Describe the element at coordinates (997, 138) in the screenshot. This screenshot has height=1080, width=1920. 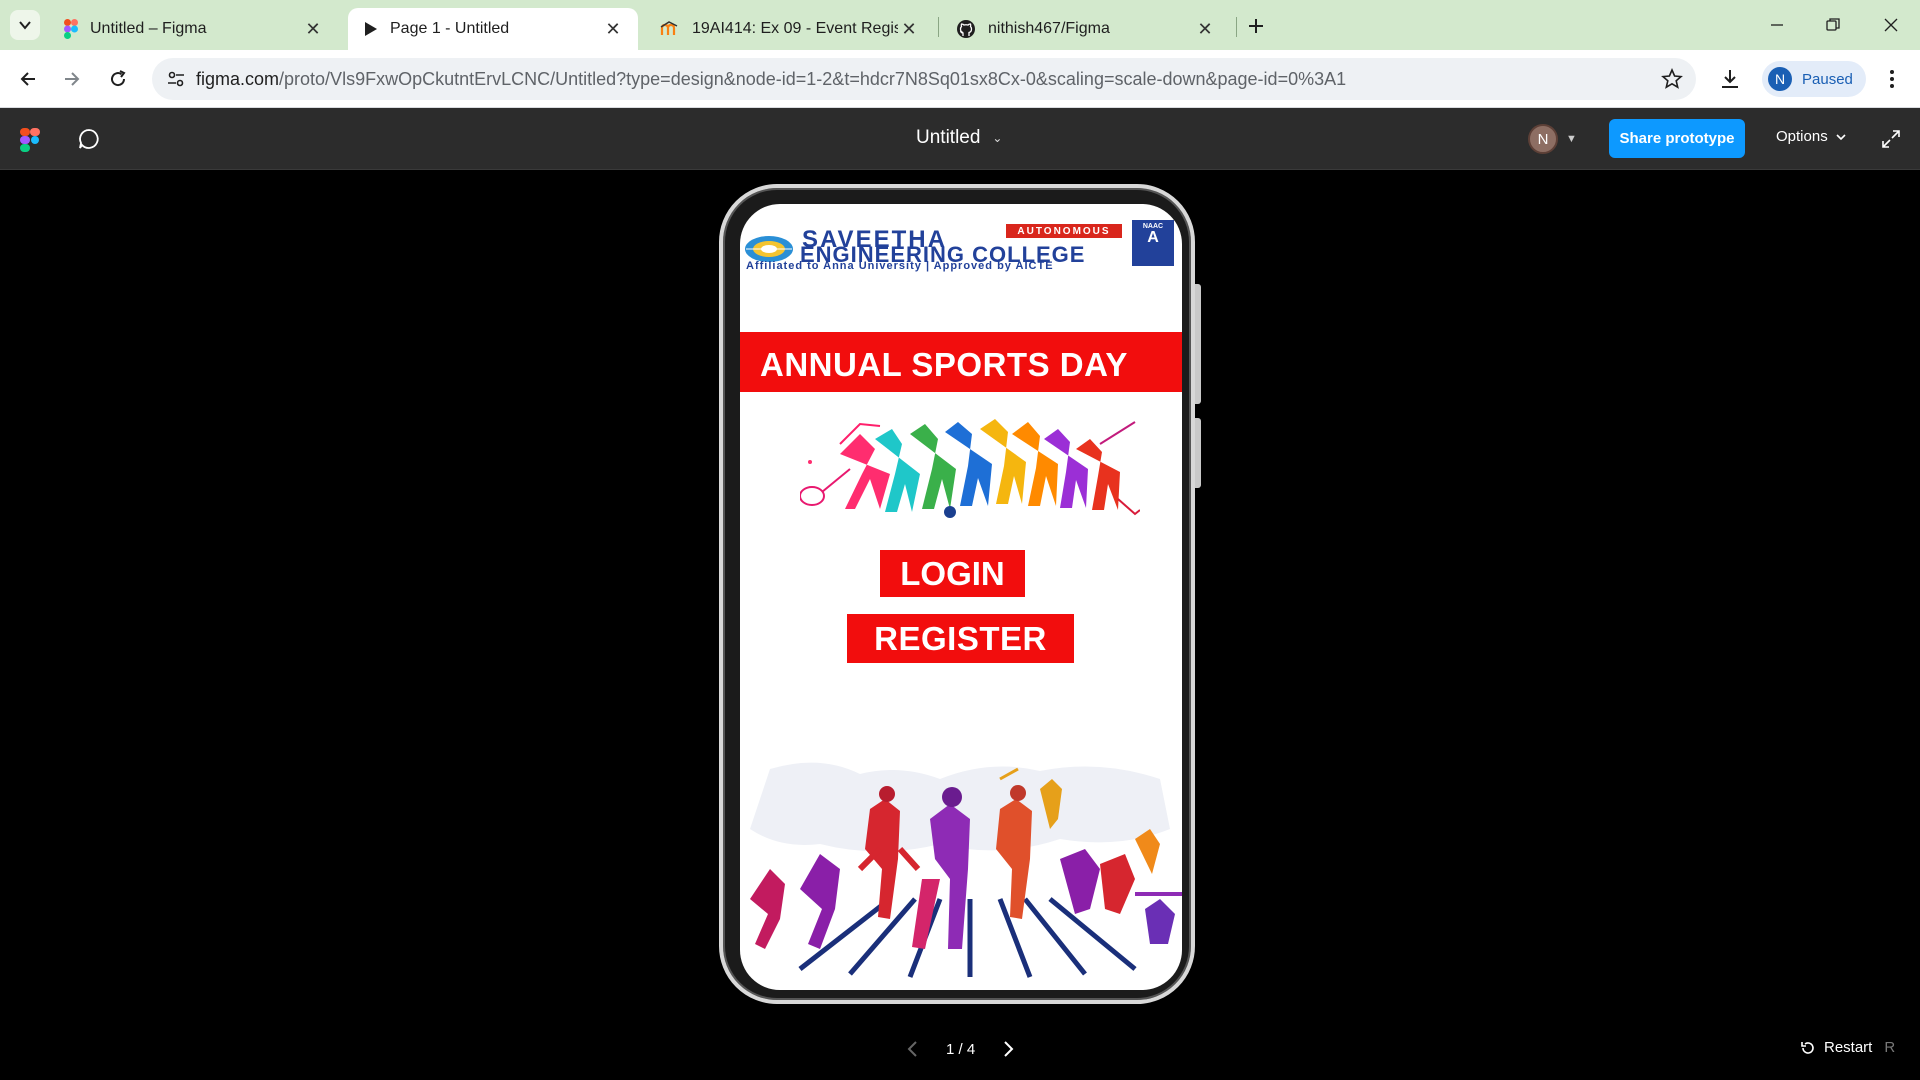
I see `chevron-down-icon: ⌄` at that location.